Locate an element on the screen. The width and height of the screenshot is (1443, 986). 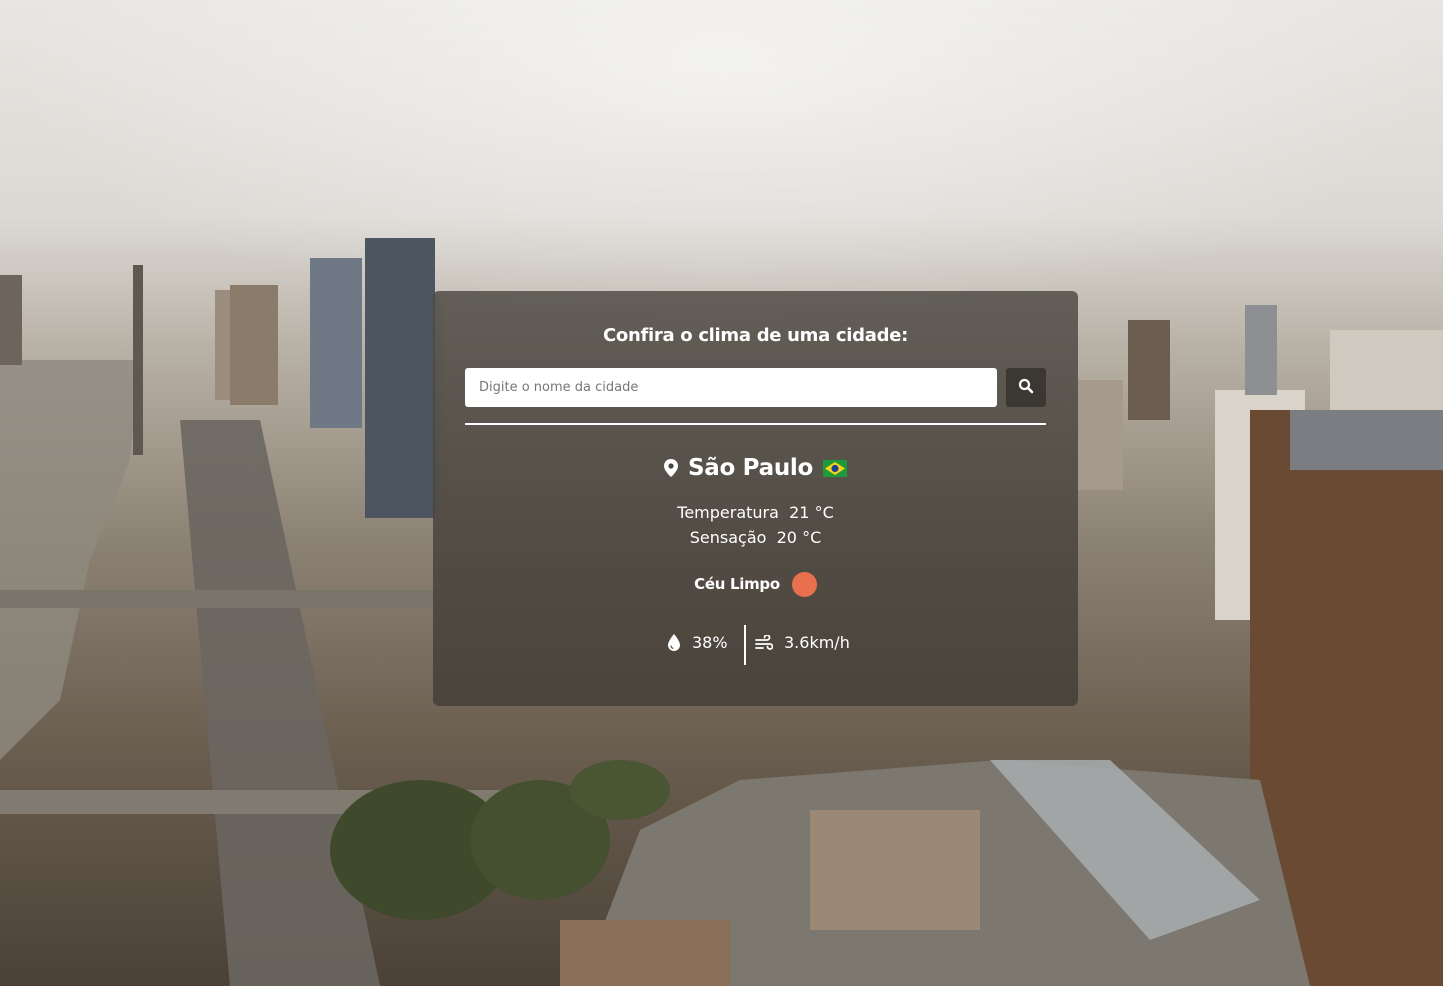
search-bar is located at coordinates (755, 388).